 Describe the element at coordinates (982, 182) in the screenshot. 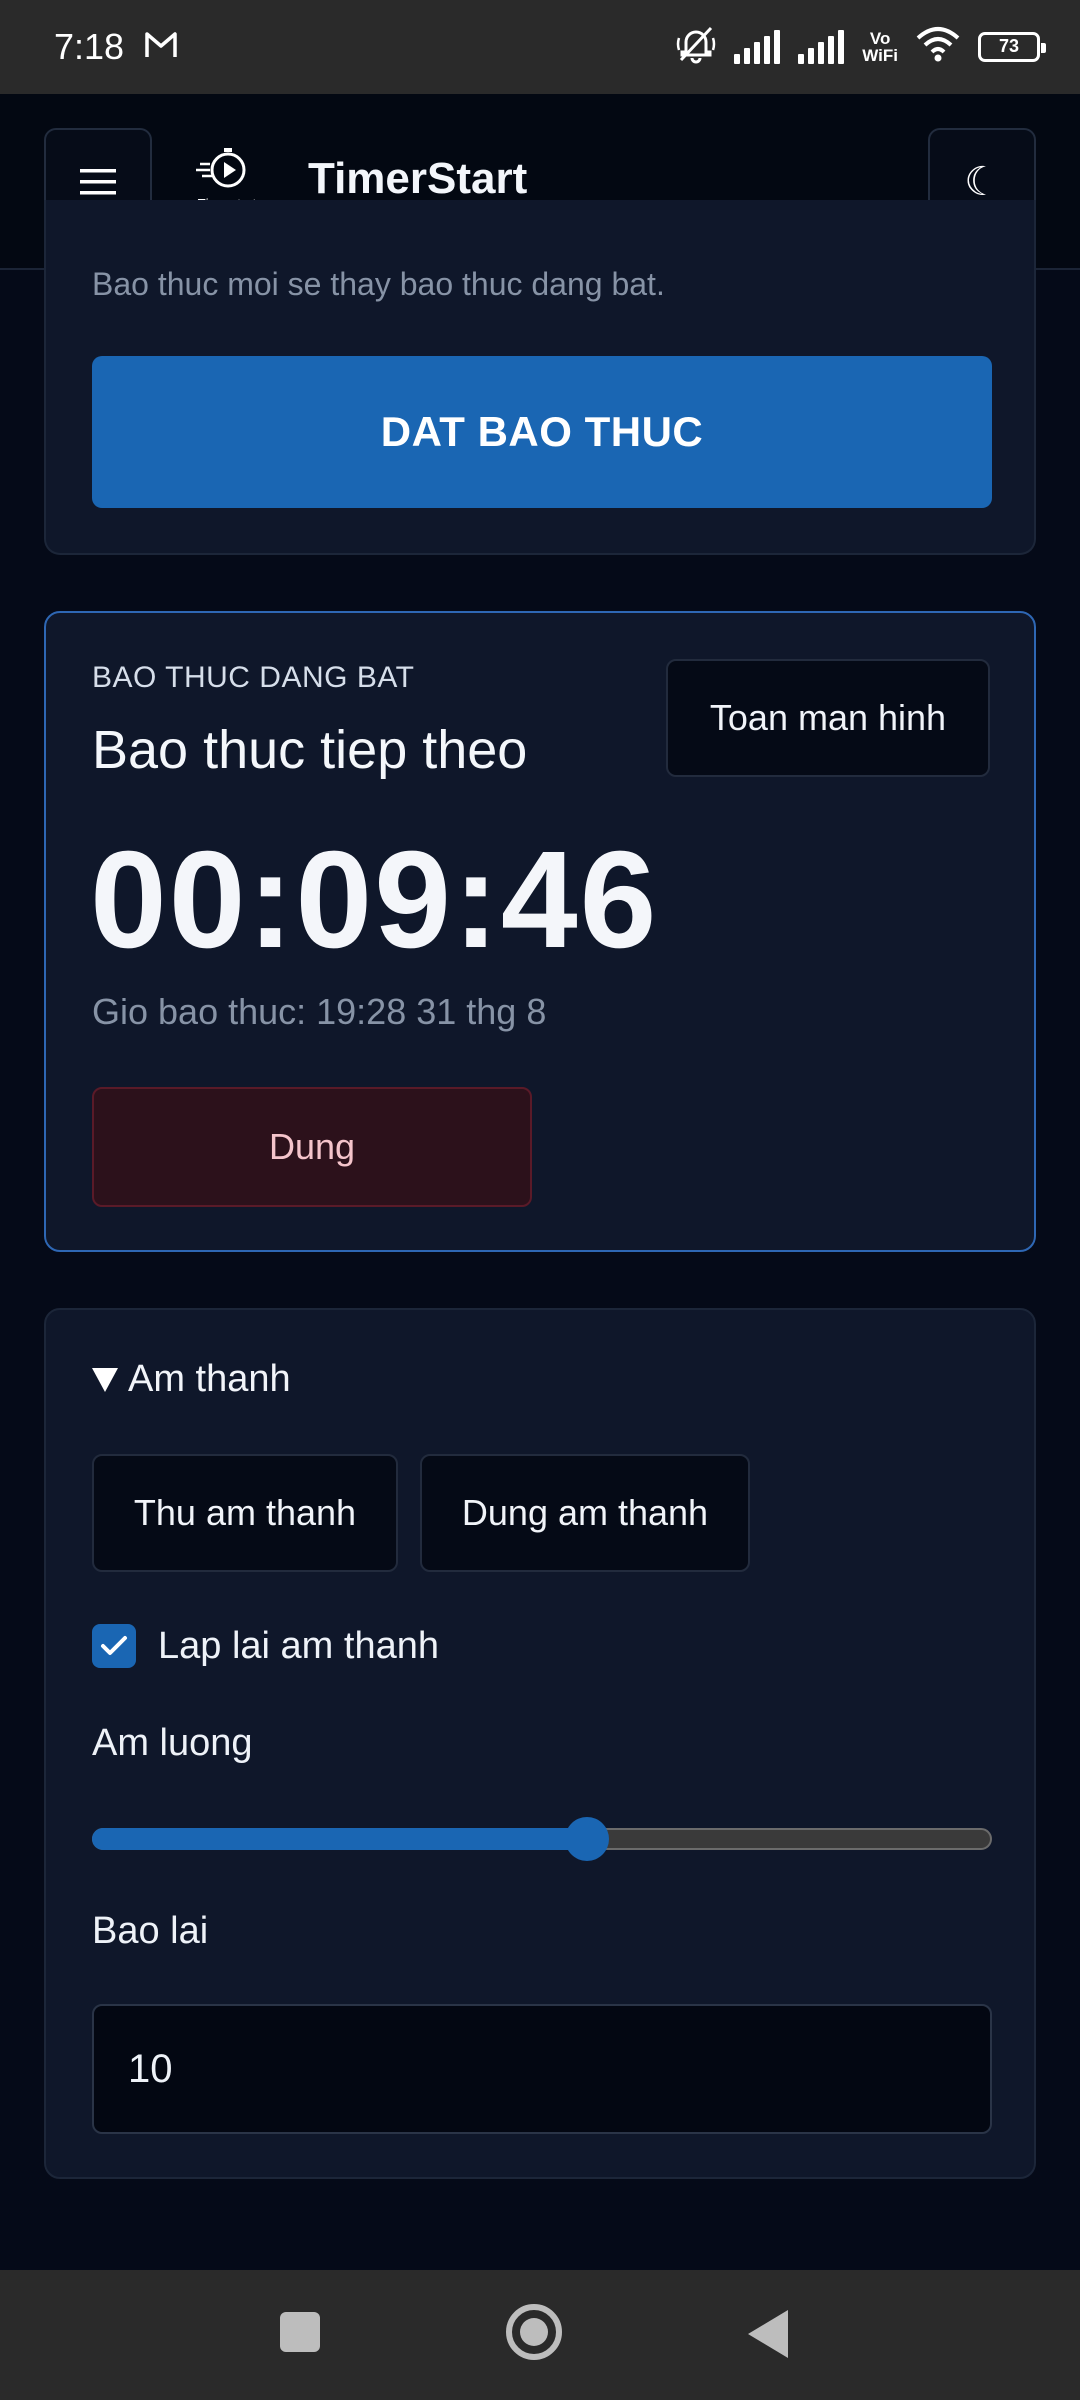

I see `moon-icon: ☾` at that location.